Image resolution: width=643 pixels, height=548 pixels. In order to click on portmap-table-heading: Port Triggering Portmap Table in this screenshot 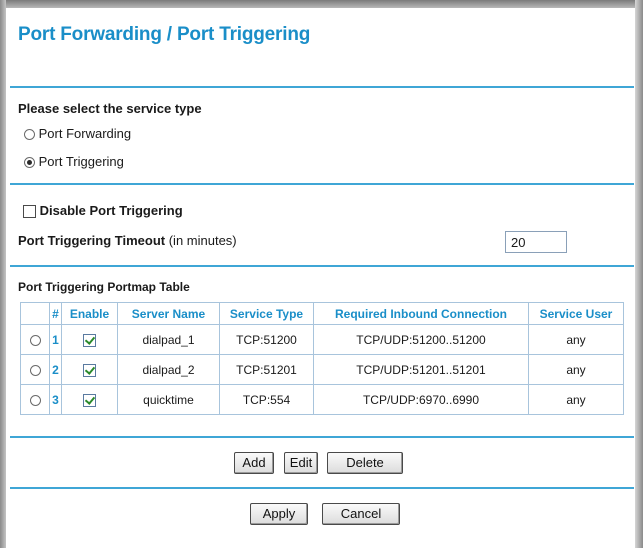, I will do `click(104, 287)`.